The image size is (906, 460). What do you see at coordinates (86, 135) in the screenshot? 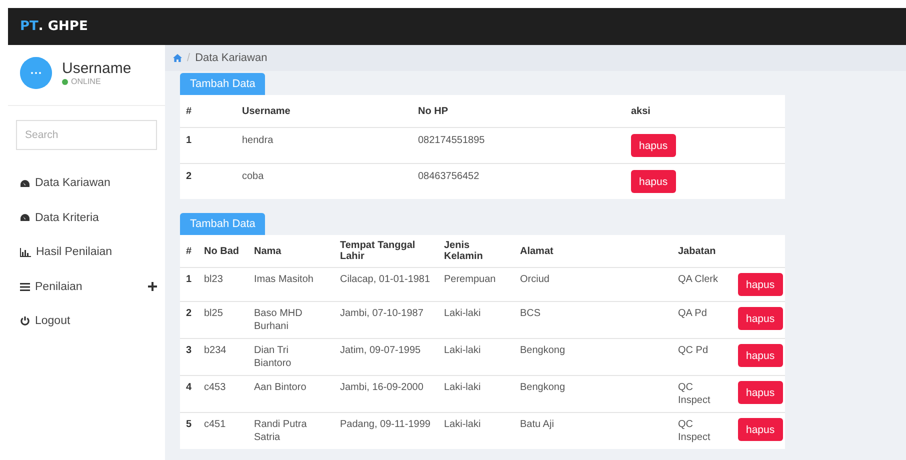
I see `search-field: Search` at bounding box center [86, 135].